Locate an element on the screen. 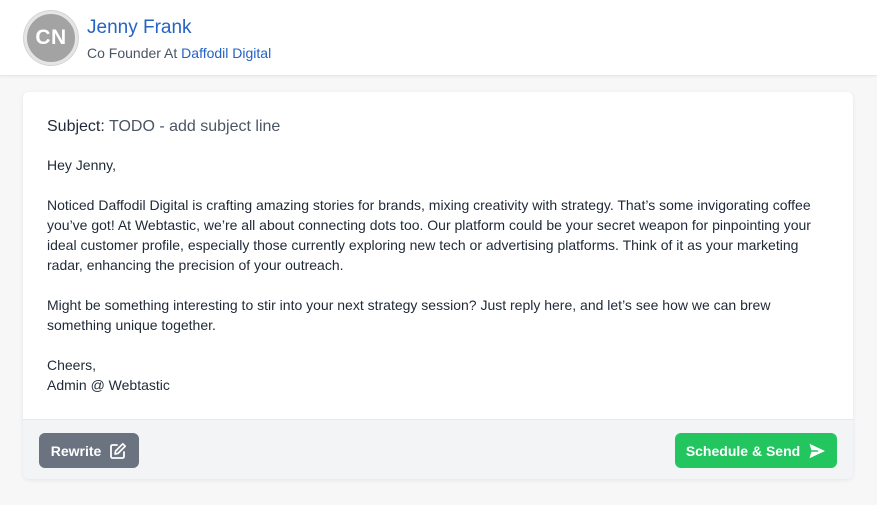 Image resolution: width=877 pixels, height=505 pixels. subject-line: Subject: TODO - add subject line is located at coordinates (163, 127).